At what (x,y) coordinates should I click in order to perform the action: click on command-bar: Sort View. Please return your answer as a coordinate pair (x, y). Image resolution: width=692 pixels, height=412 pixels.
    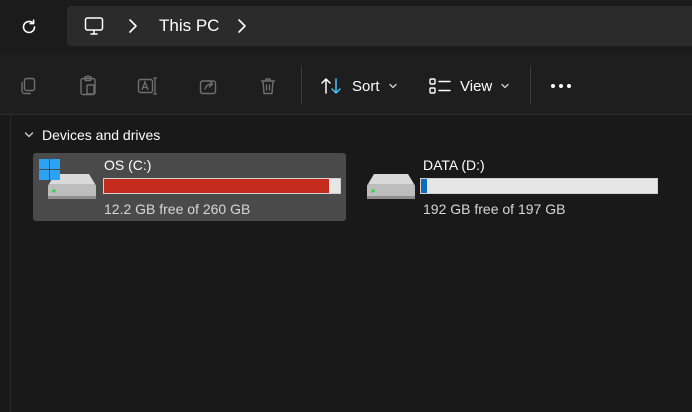
    Looking at the image, I should click on (346, 84).